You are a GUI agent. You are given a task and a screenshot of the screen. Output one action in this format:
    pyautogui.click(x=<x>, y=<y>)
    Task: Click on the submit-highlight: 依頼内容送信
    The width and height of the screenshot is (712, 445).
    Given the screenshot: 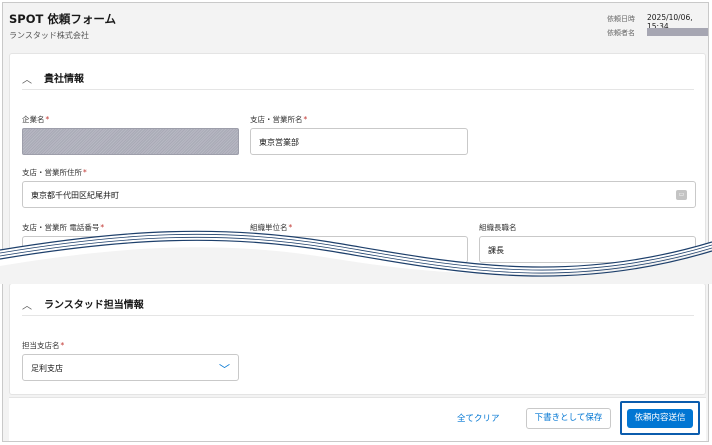 What is the action you would take?
    pyautogui.click(x=660, y=418)
    